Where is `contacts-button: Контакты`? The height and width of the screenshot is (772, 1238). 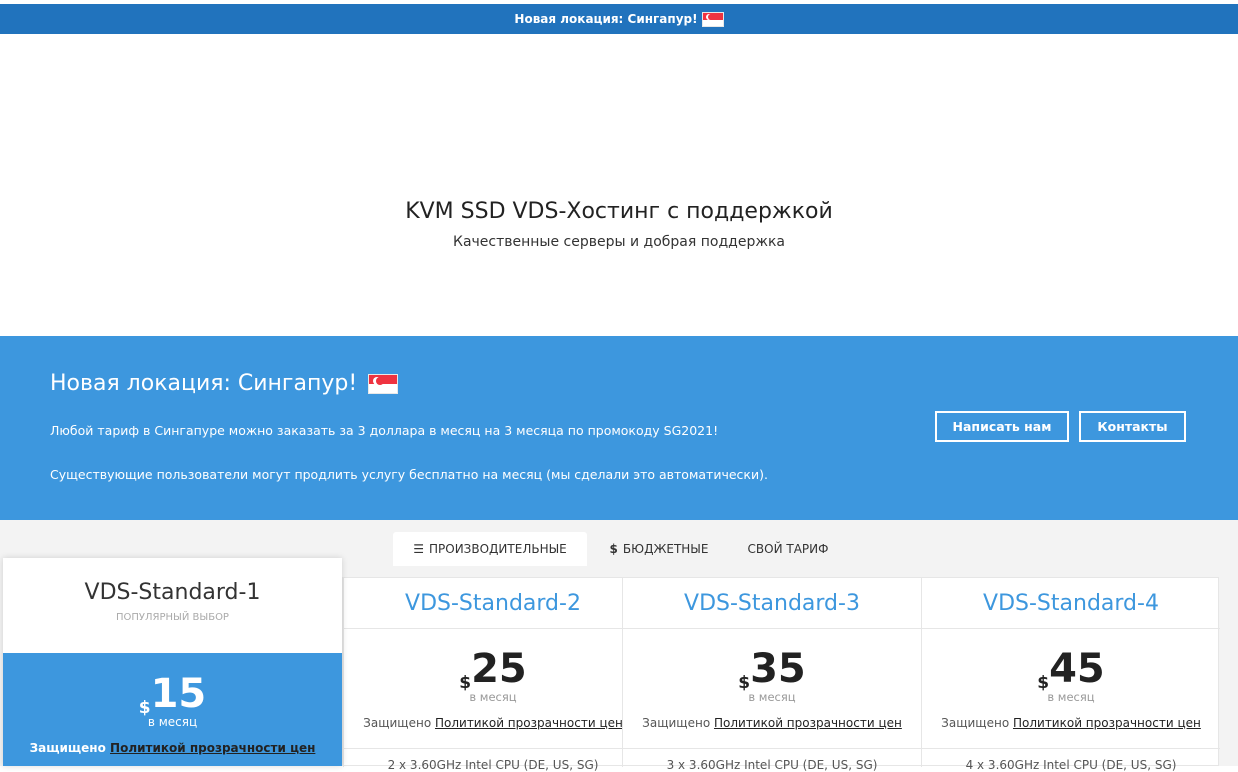
contacts-button: Контакты is located at coordinates (1132, 426).